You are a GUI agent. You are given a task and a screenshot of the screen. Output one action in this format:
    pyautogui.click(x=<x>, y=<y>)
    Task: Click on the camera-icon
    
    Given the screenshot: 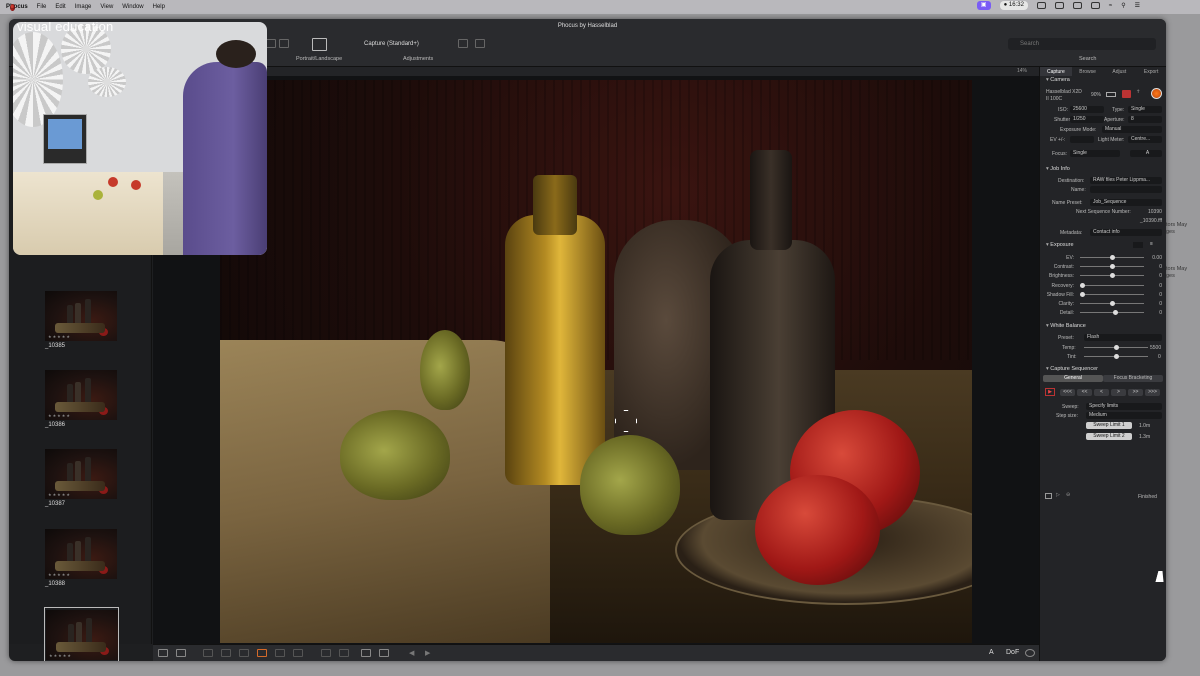 What is the action you would take?
    pyautogui.click(x=1030, y=653)
    